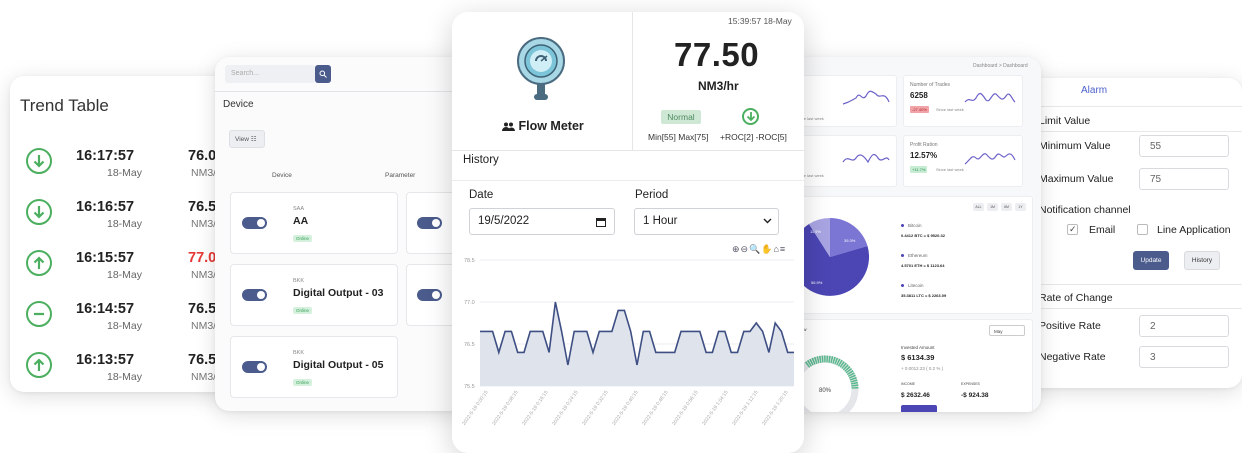 The image size is (1242, 453). I want to click on email-label: Email, so click(1102, 230).